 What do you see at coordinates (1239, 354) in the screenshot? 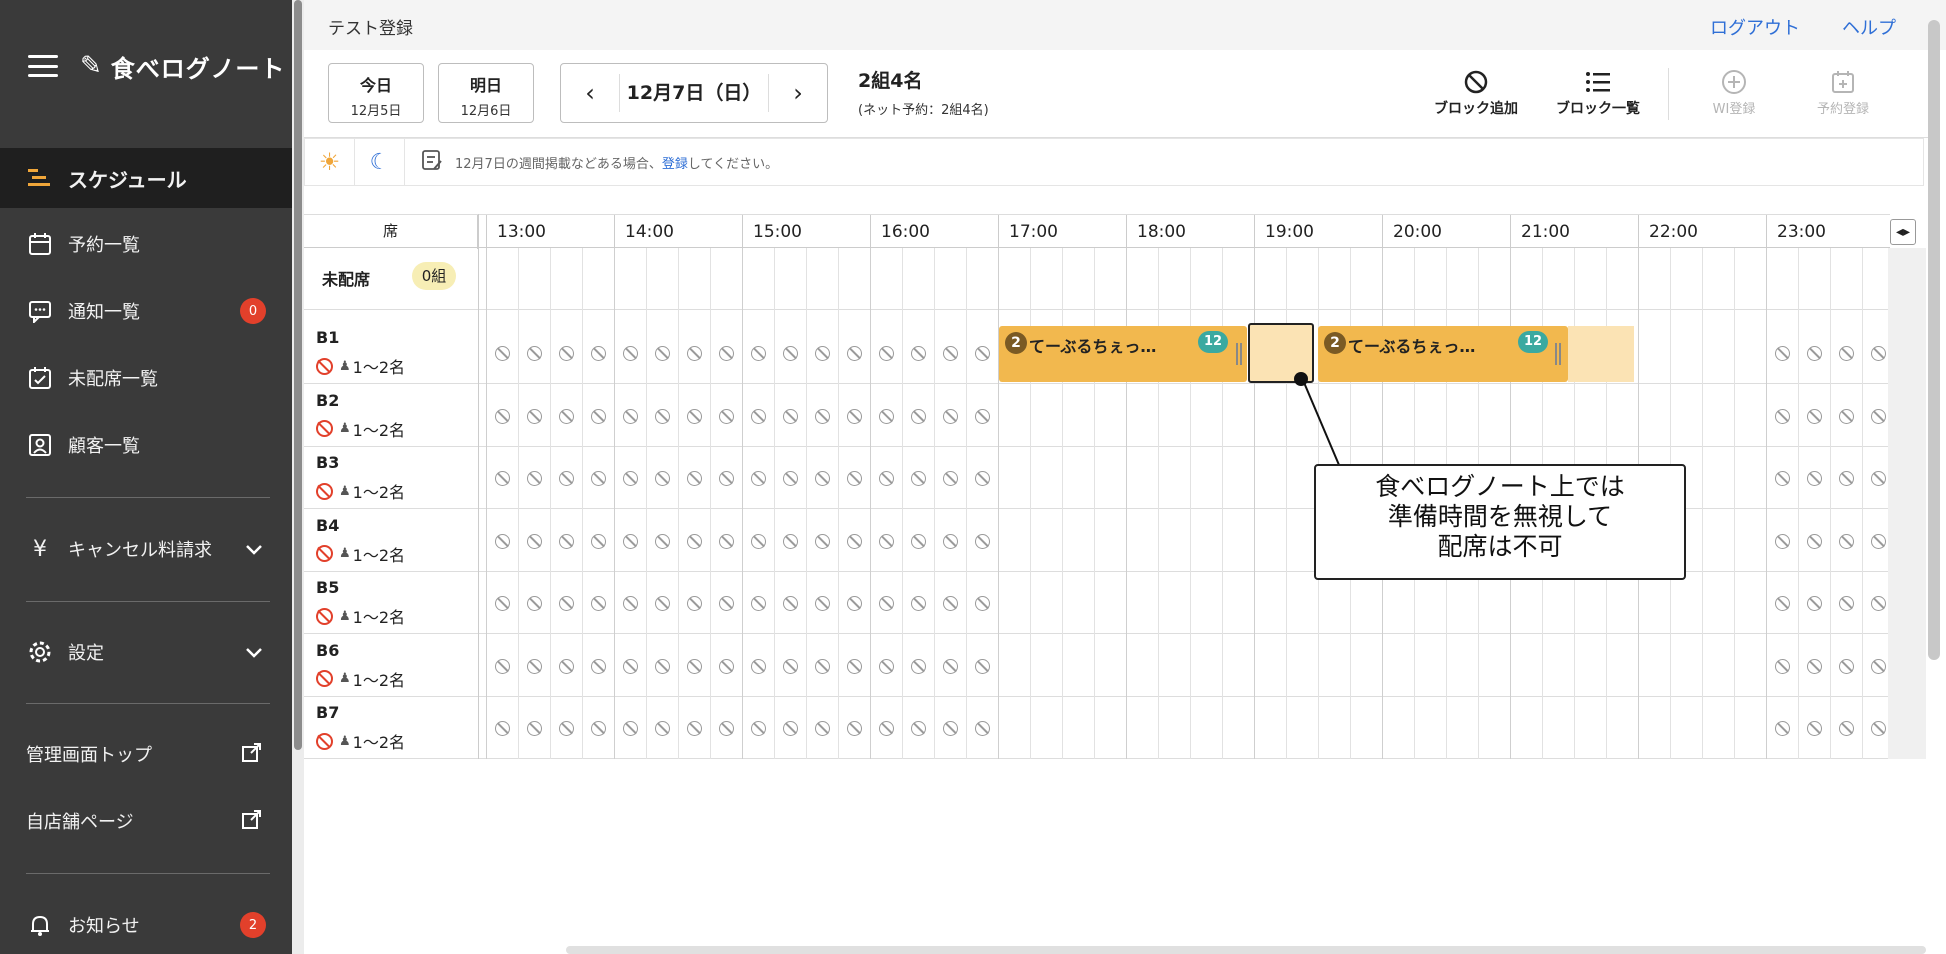
I see `resize-handle` at bounding box center [1239, 354].